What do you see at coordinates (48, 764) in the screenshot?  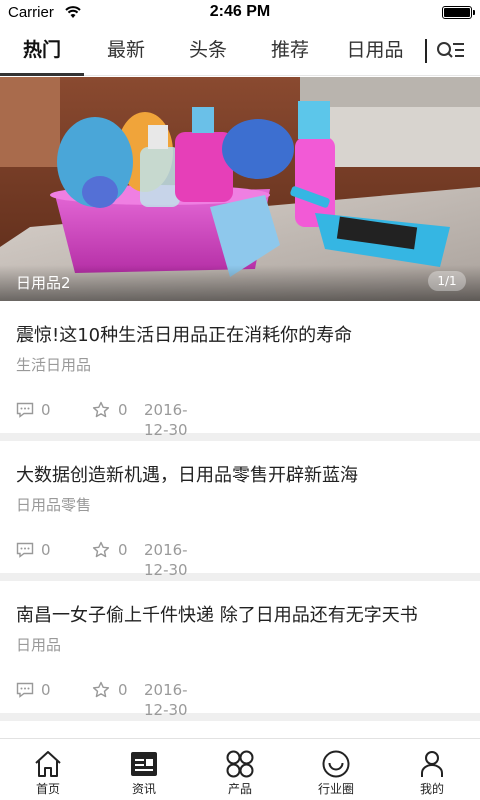 I see `home-icon` at bounding box center [48, 764].